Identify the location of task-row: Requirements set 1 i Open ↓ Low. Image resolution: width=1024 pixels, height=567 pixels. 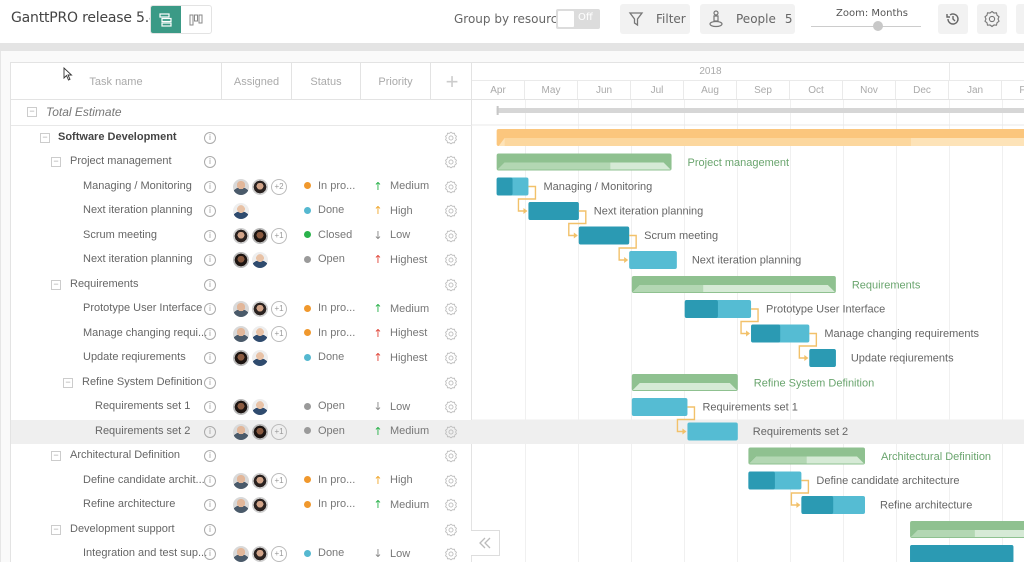
(242, 407).